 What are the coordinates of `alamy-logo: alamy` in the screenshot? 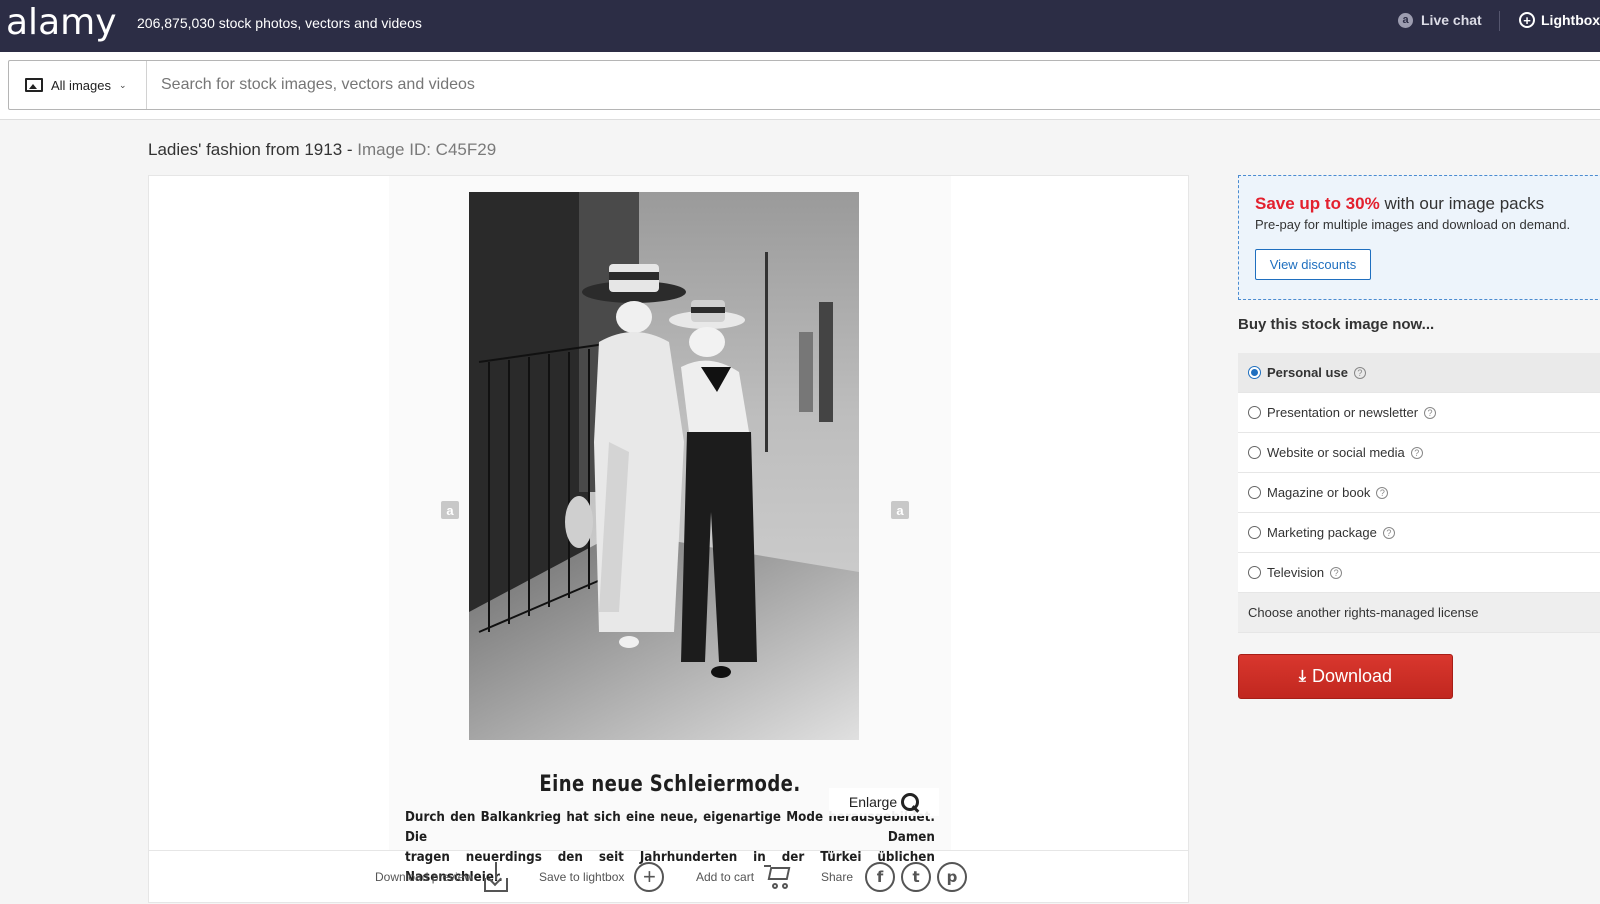 It's located at (61, 22).